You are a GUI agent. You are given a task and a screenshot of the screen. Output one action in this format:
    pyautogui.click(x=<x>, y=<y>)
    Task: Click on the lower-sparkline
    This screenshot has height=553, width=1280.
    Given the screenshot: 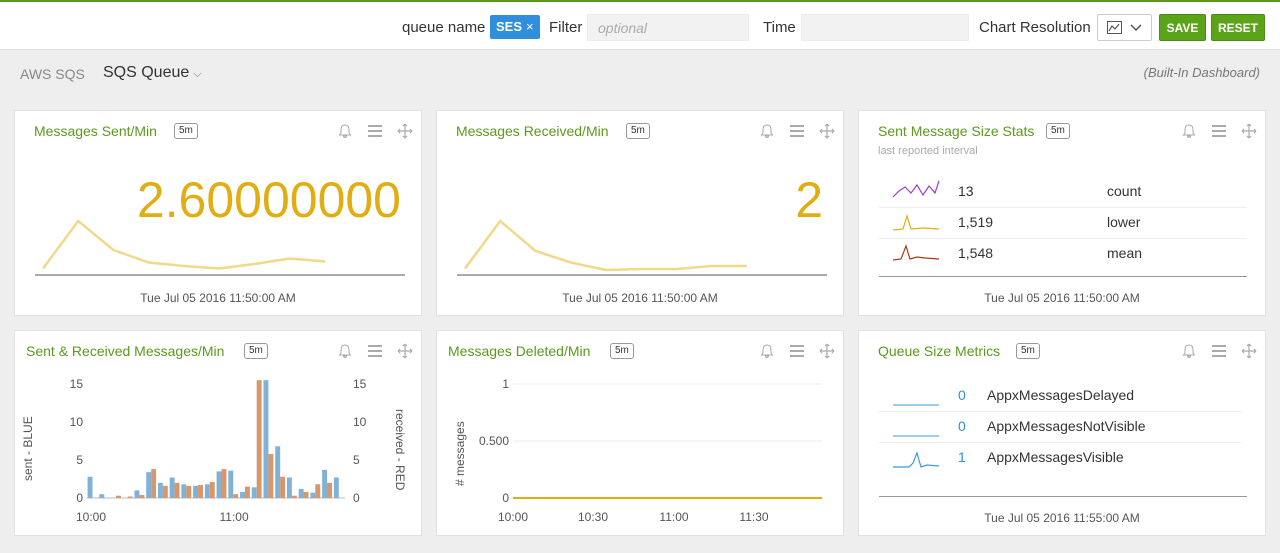 What is the action you would take?
    pyautogui.click(x=916, y=222)
    